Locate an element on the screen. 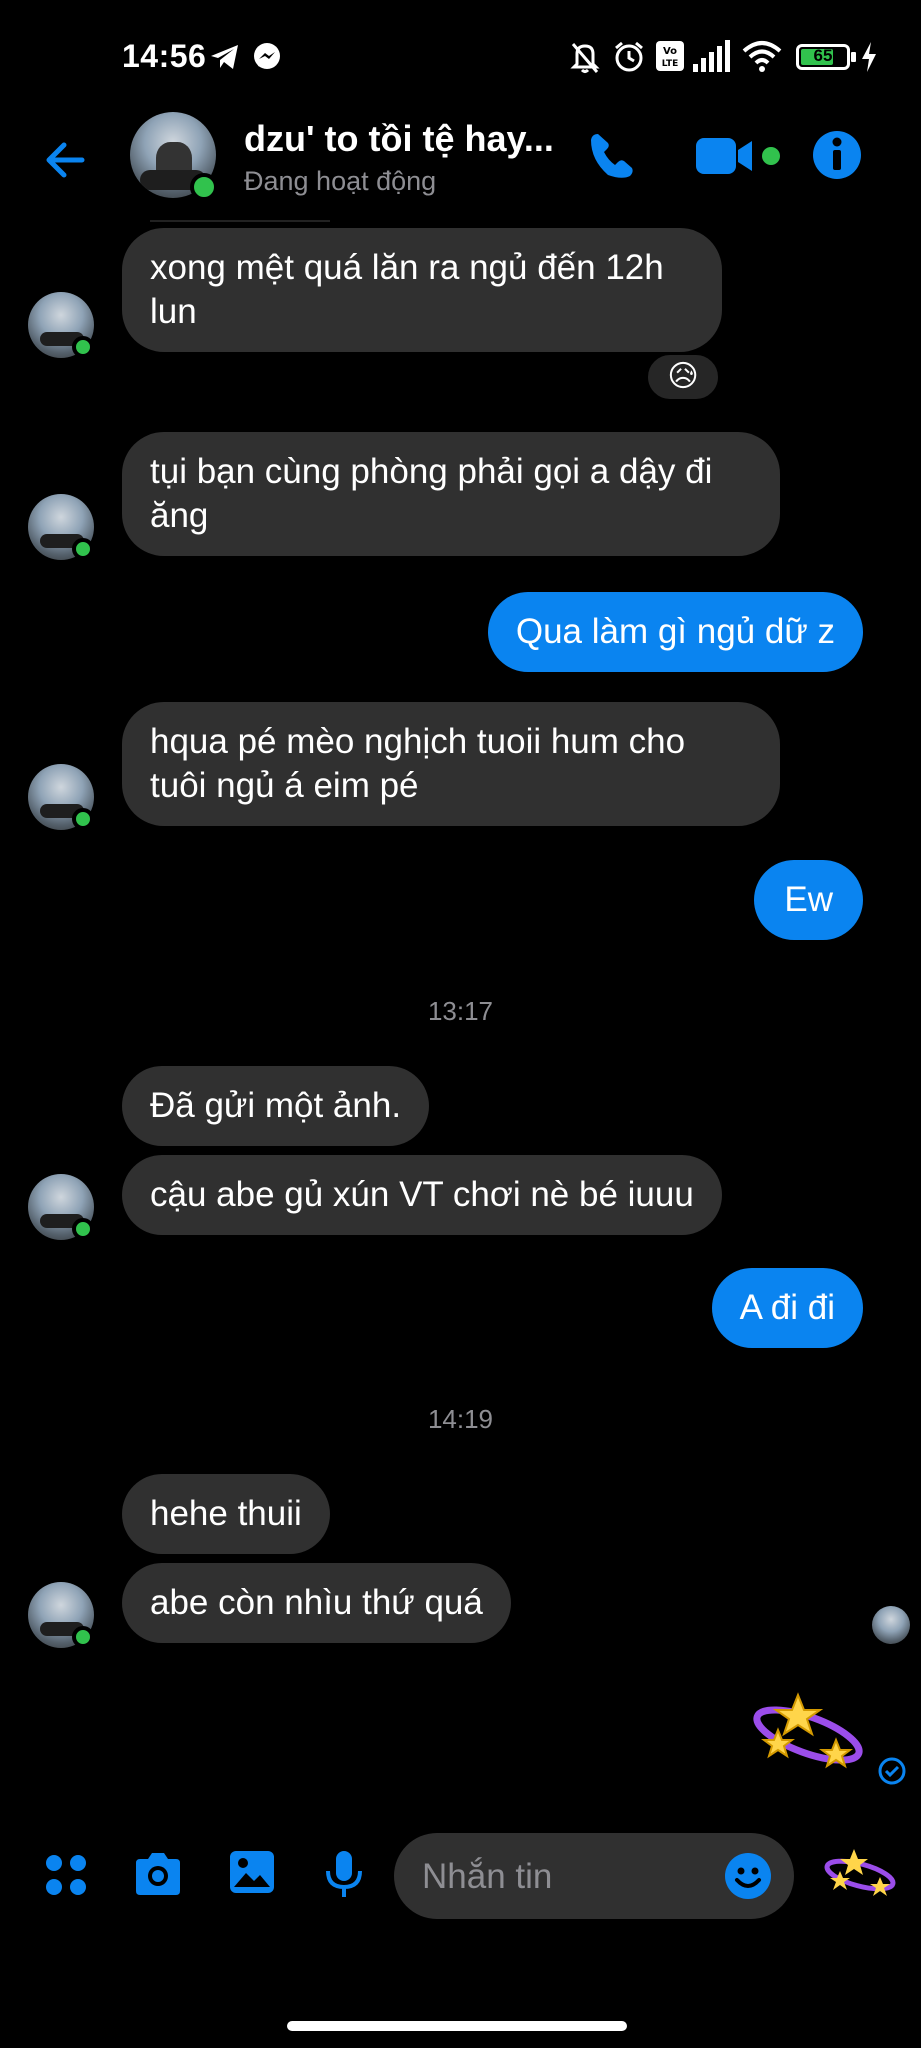 The height and width of the screenshot is (2048, 921). sticker-stars-icon is located at coordinates (808, 1735).